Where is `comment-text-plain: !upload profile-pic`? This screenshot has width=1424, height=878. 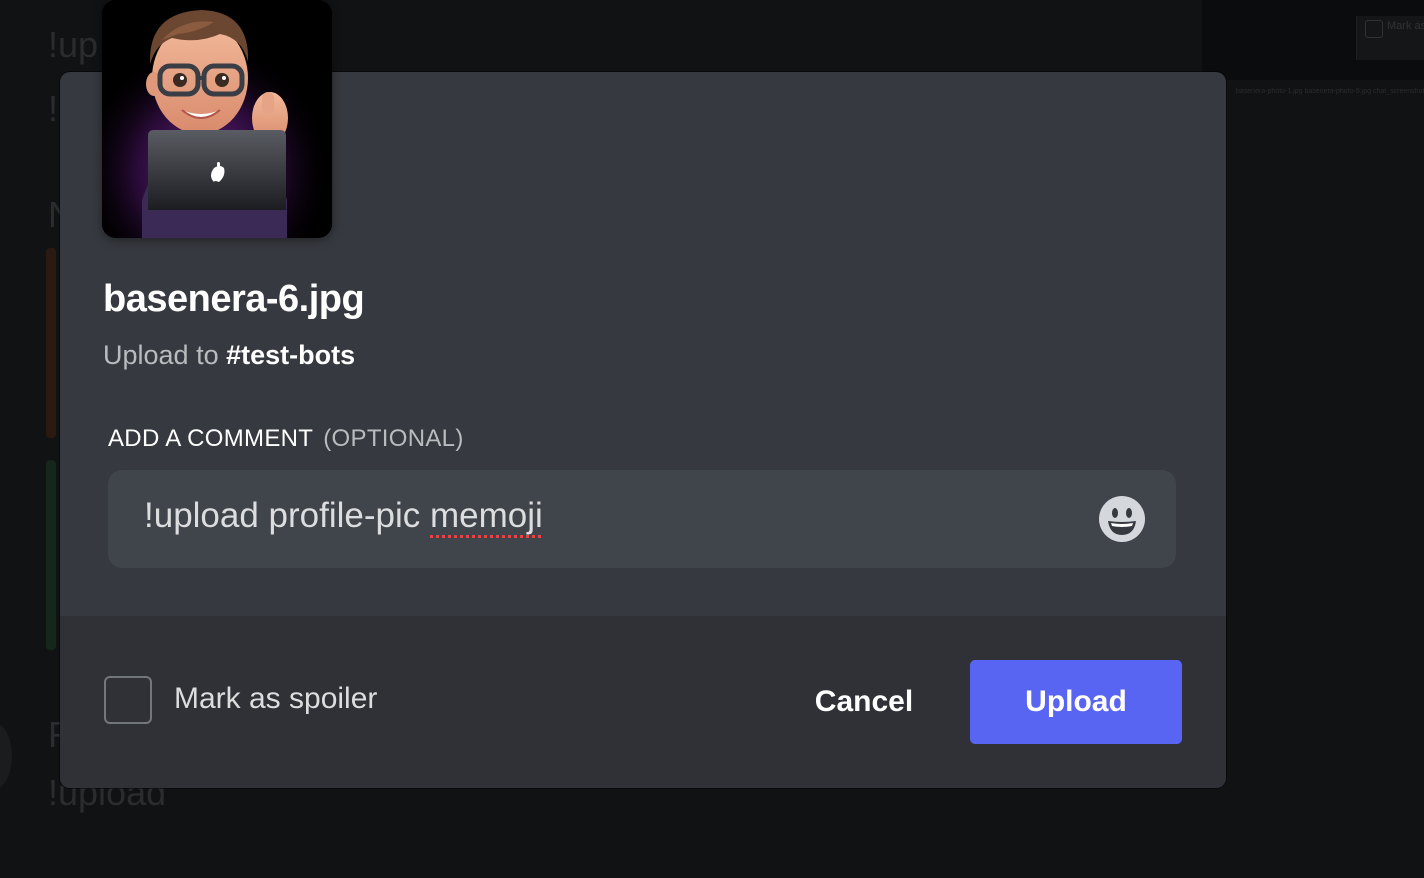
comment-text-plain: !upload profile-pic is located at coordinates (287, 515).